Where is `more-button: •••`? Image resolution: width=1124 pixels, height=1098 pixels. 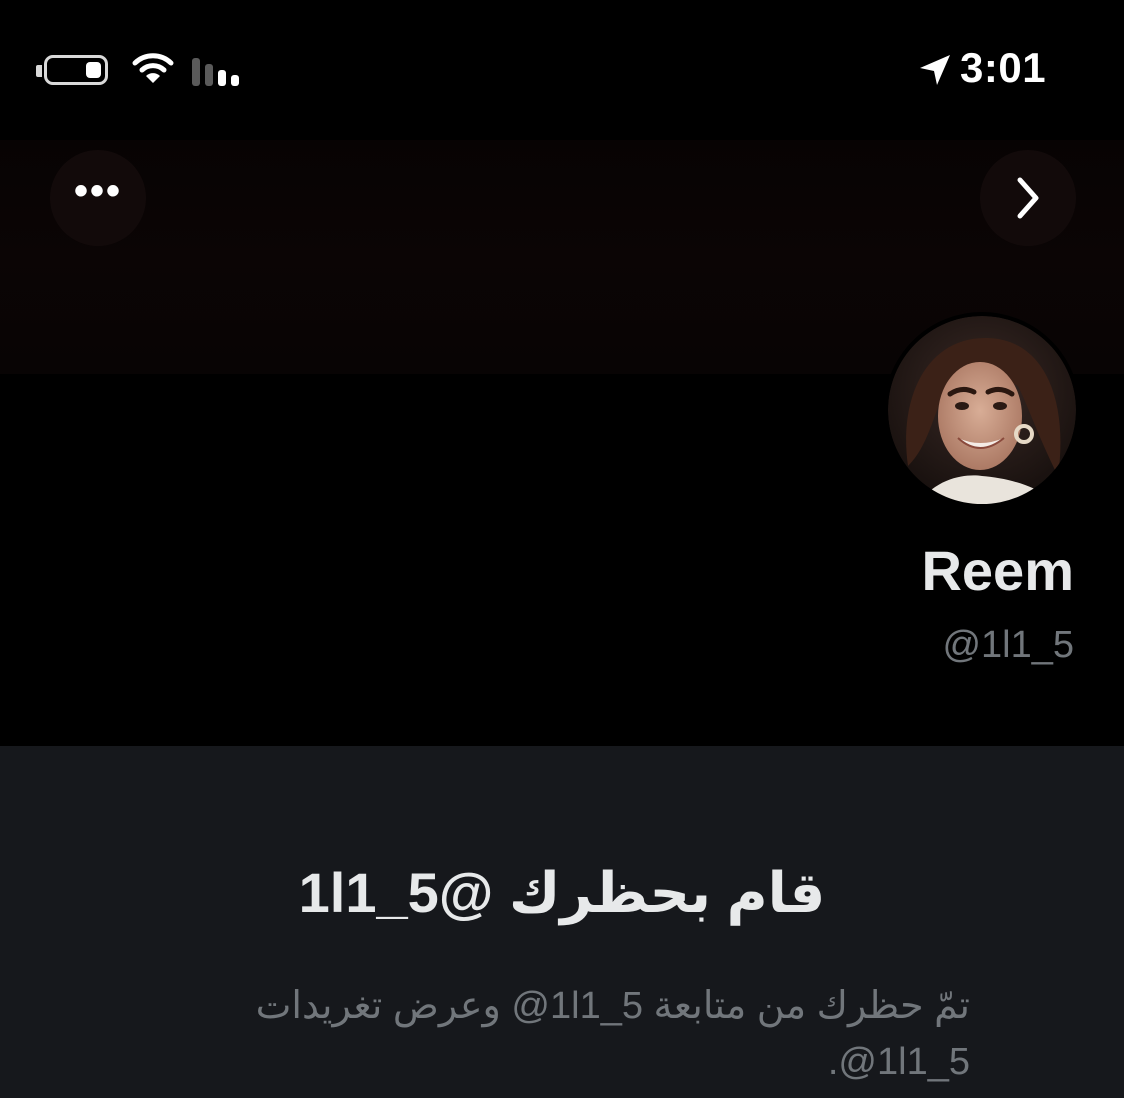
more-button: ••• is located at coordinates (98, 198).